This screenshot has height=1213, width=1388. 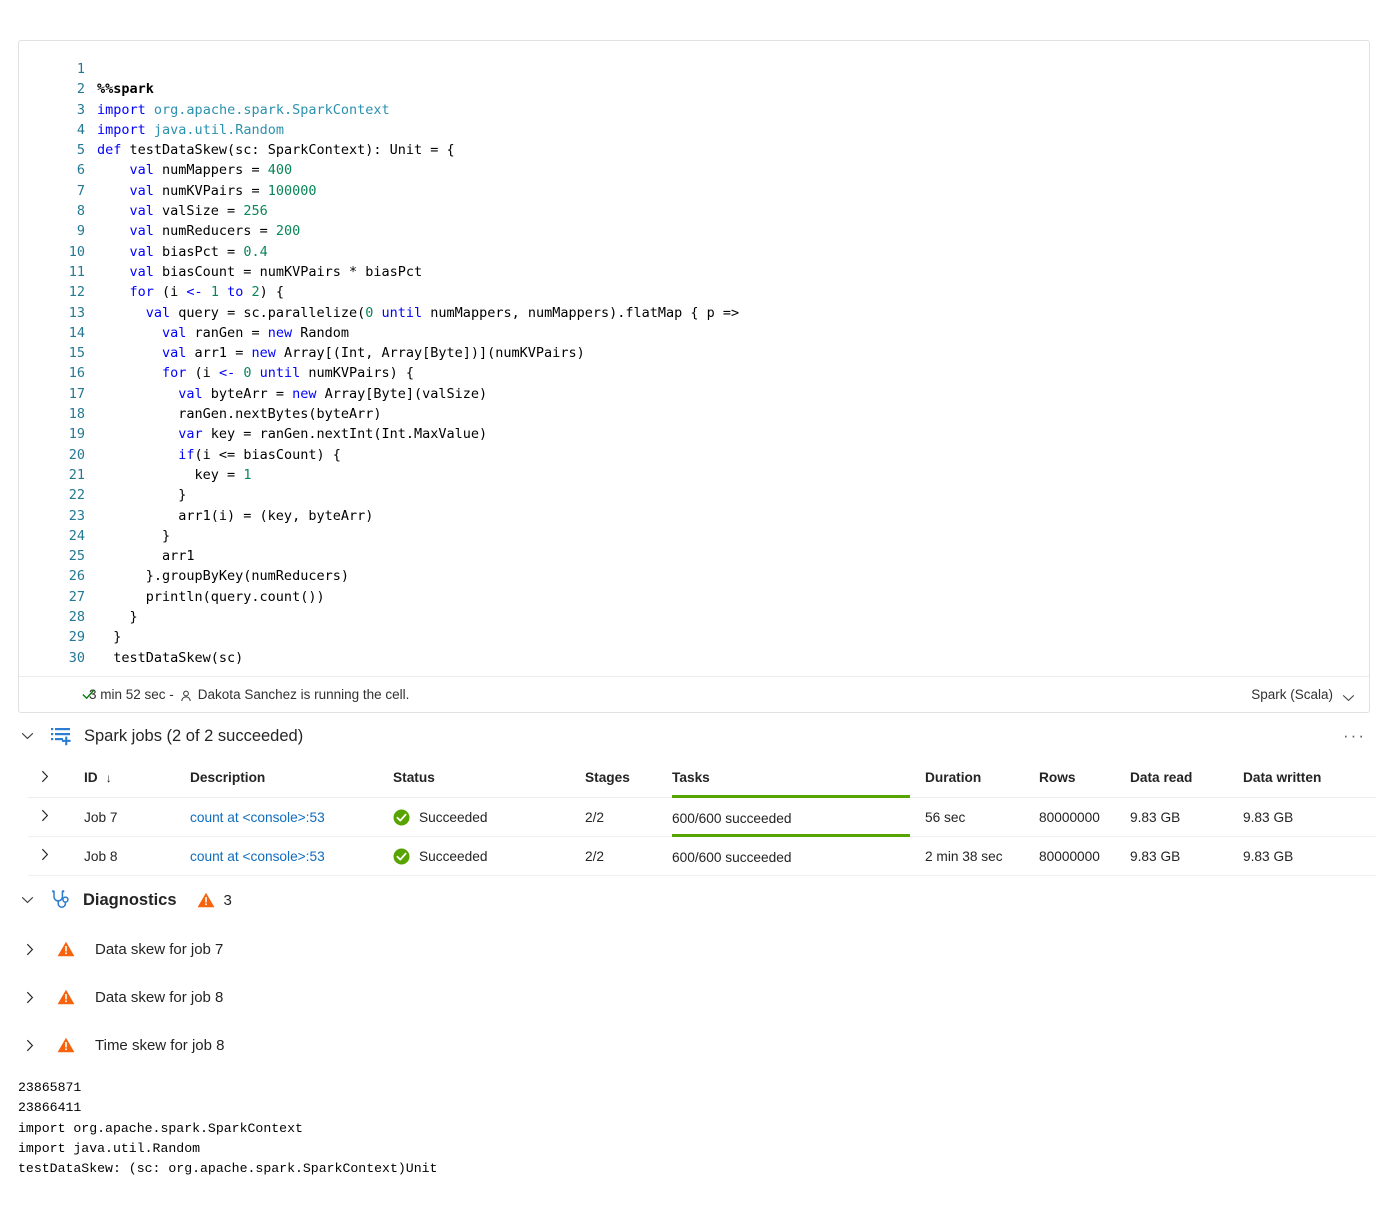 I want to click on code-line: 8 val valSize = 256, so click(x=694, y=211).